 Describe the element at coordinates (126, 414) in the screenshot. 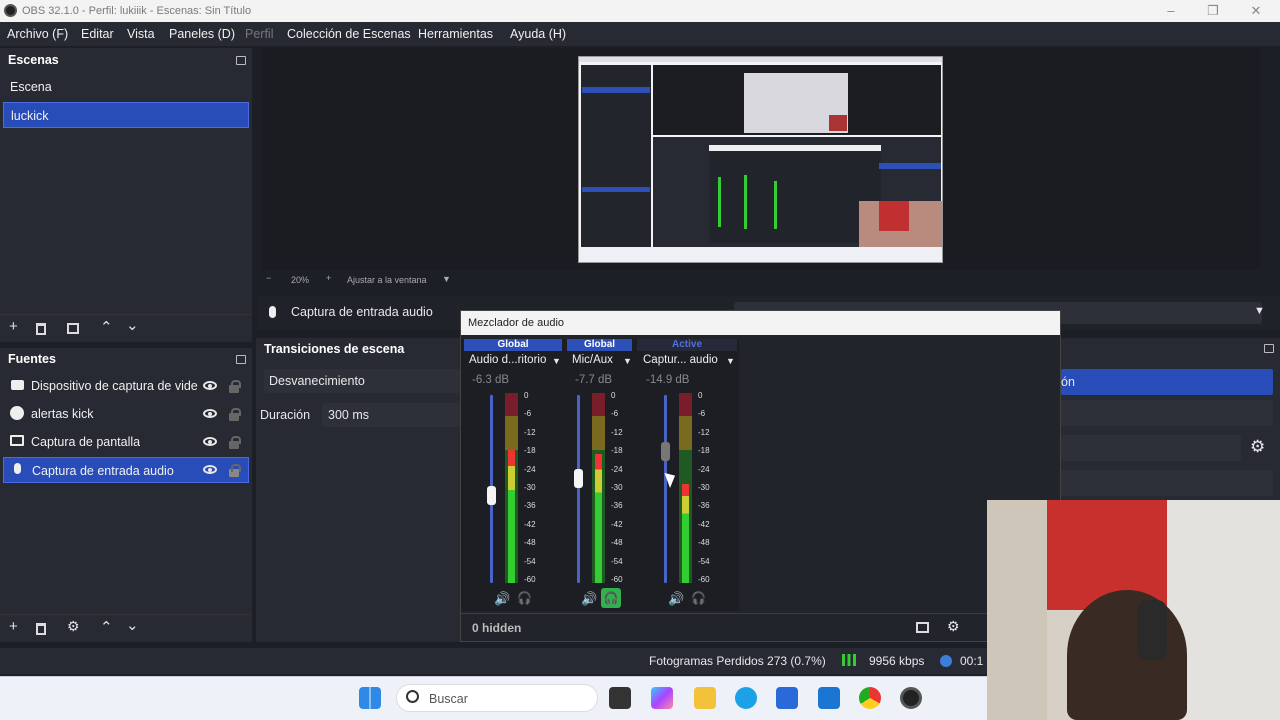

I see `source-item: alertas kick` at that location.